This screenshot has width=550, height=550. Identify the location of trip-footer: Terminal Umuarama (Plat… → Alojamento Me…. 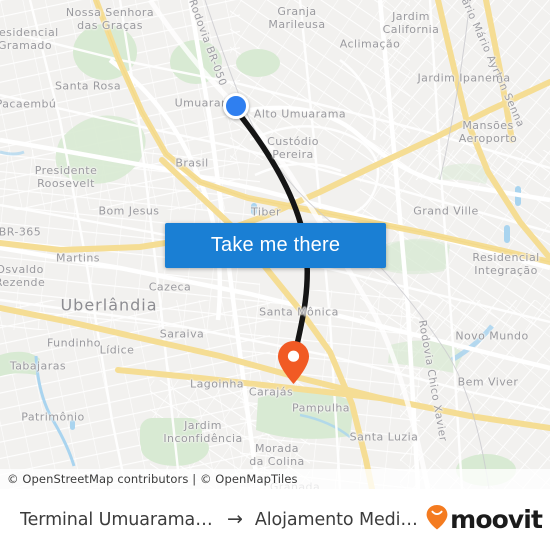
(275, 519).